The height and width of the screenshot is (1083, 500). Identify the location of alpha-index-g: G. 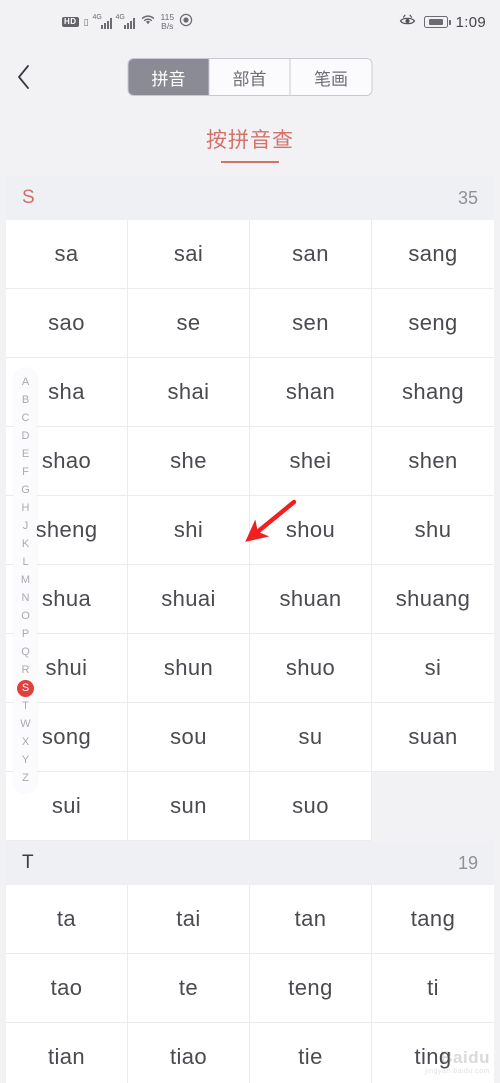
(25, 490).